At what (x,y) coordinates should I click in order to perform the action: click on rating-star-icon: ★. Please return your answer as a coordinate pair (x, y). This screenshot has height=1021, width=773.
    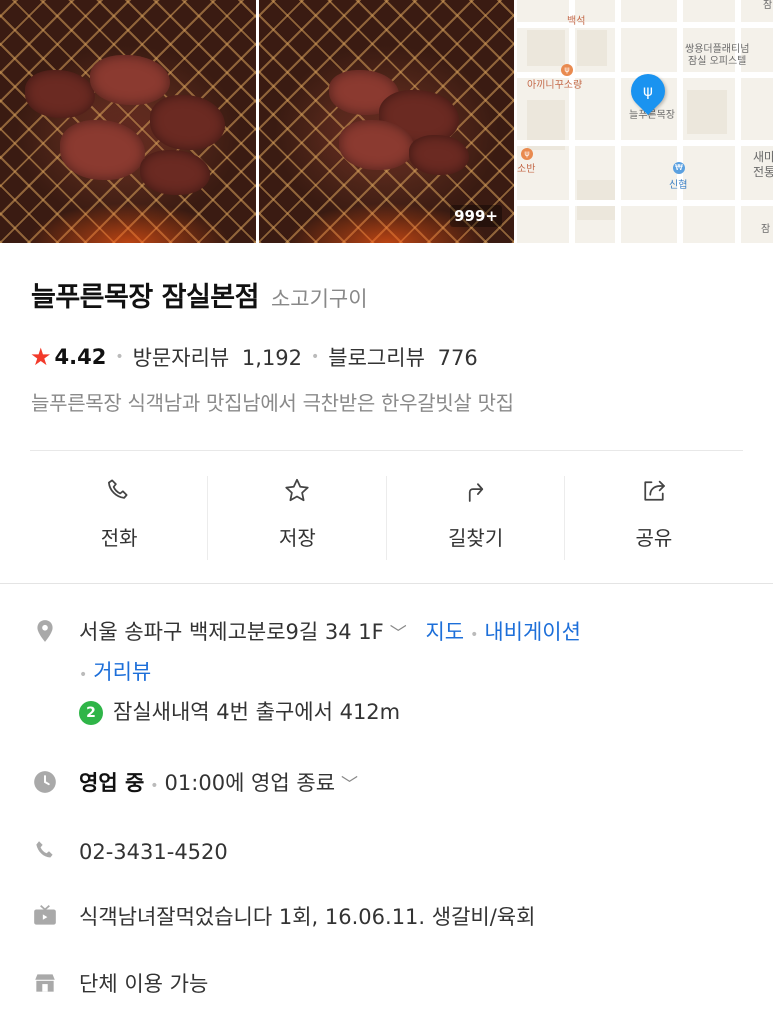
    Looking at the image, I should click on (41, 357).